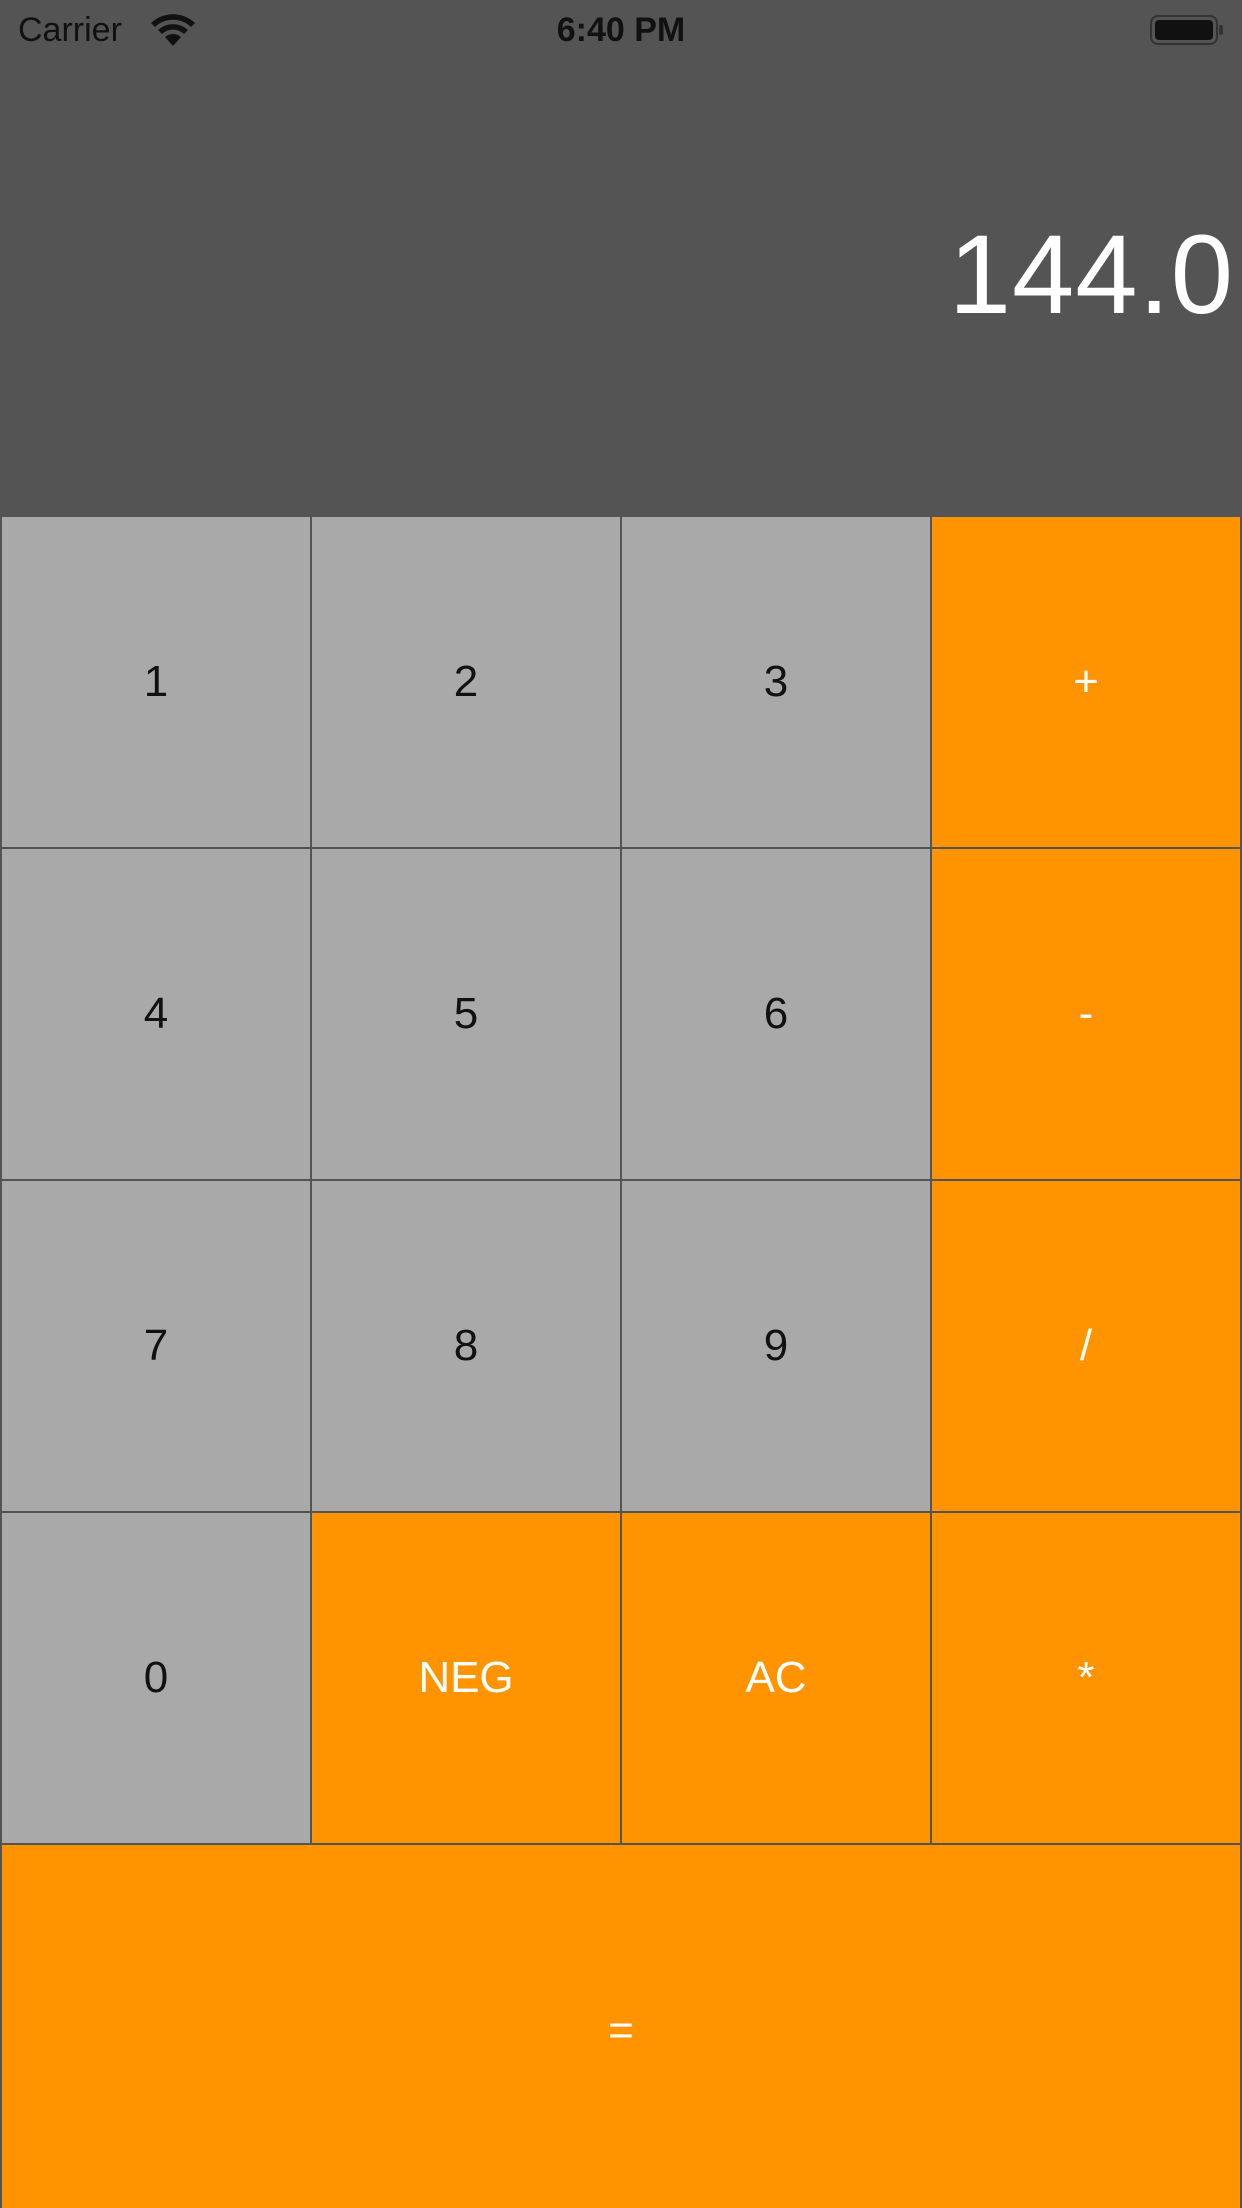 This screenshot has width=1242, height=2208. What do you see at coordinates (776, 1014) in the screenshot?
I see `key-6-button: 6` at bounding box center [776, 1014].